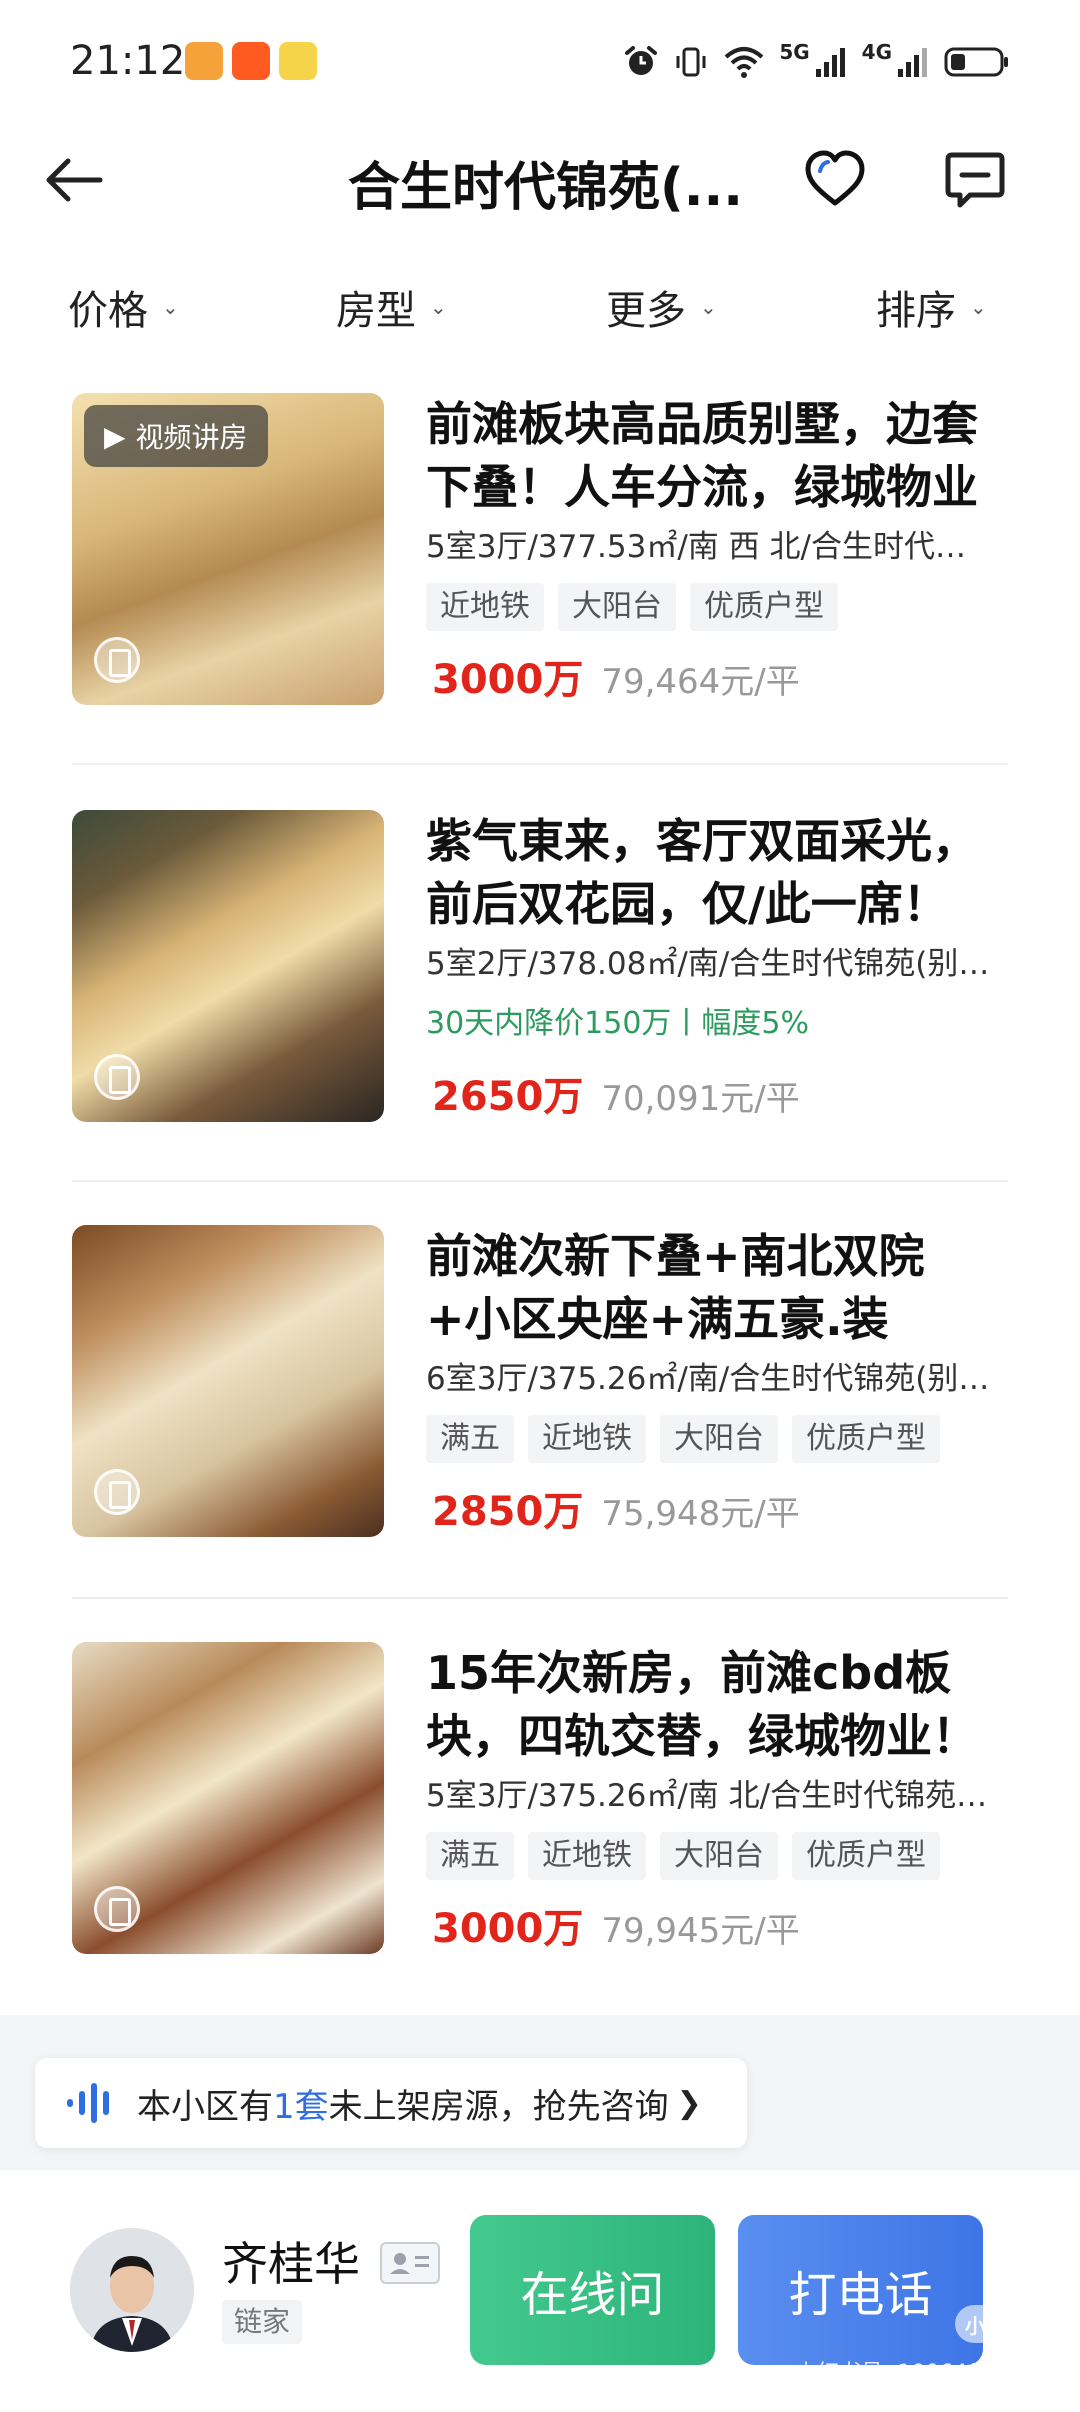  Describe the element at coordinates (700, 1514) in the screenshot. I see `unit-price: 75,948元/平` at that location.